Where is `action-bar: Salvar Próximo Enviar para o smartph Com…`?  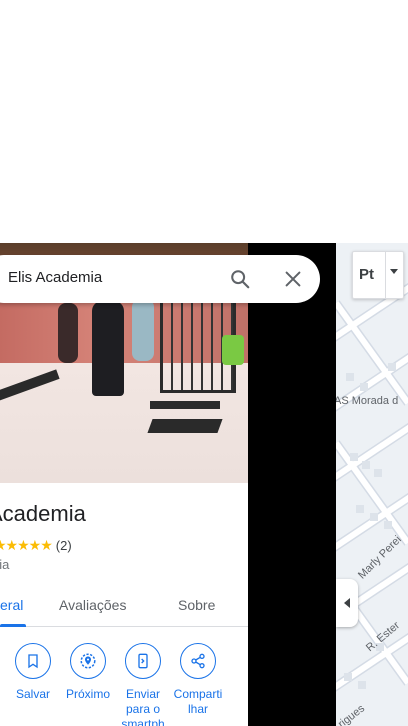
action-bar: Salvar Próximo Enviar para o smartph Com… is located at coordinates (124, 684).